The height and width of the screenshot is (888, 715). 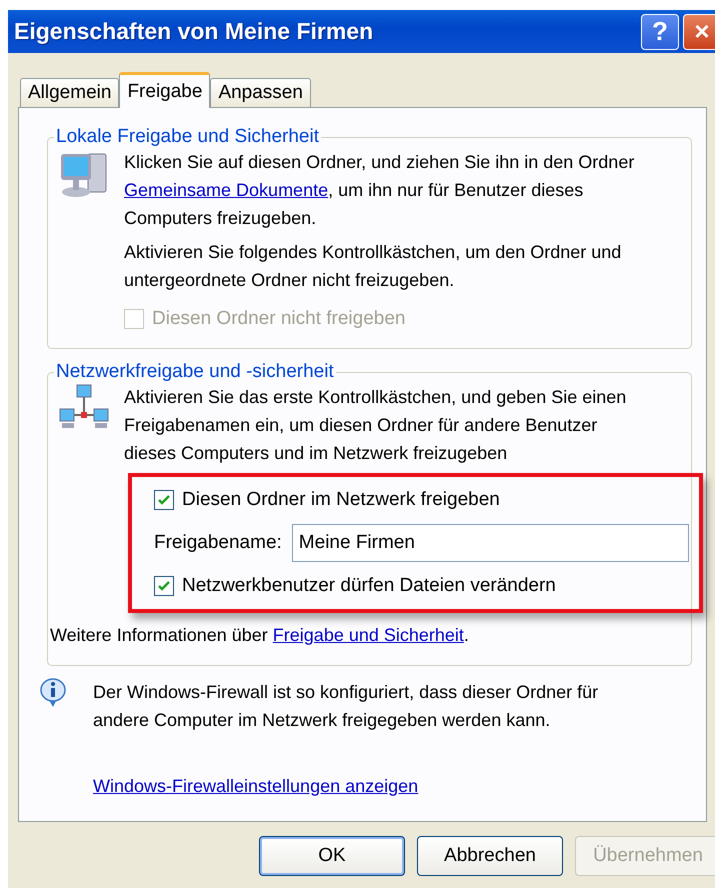 I want to click on description-text: Klicken Sie auf diesen Ordner, und ziehen Sie ihn in den Ordner Gemeinsame Dokumente, um ihn nur für Benutzer dieses Computers freizugeben., so click(x=380, y=190).